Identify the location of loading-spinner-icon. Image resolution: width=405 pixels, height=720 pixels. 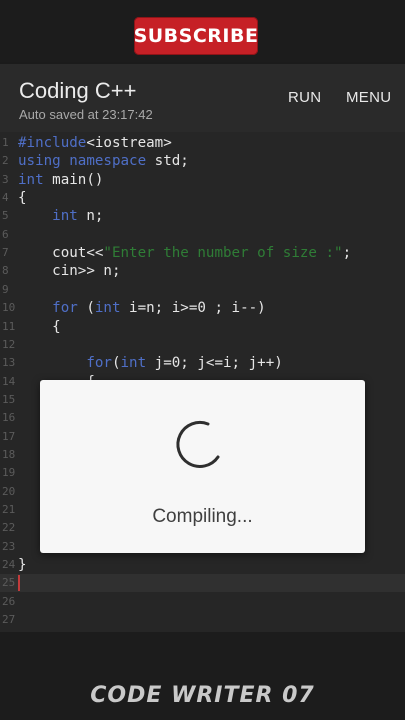
(198, 444).